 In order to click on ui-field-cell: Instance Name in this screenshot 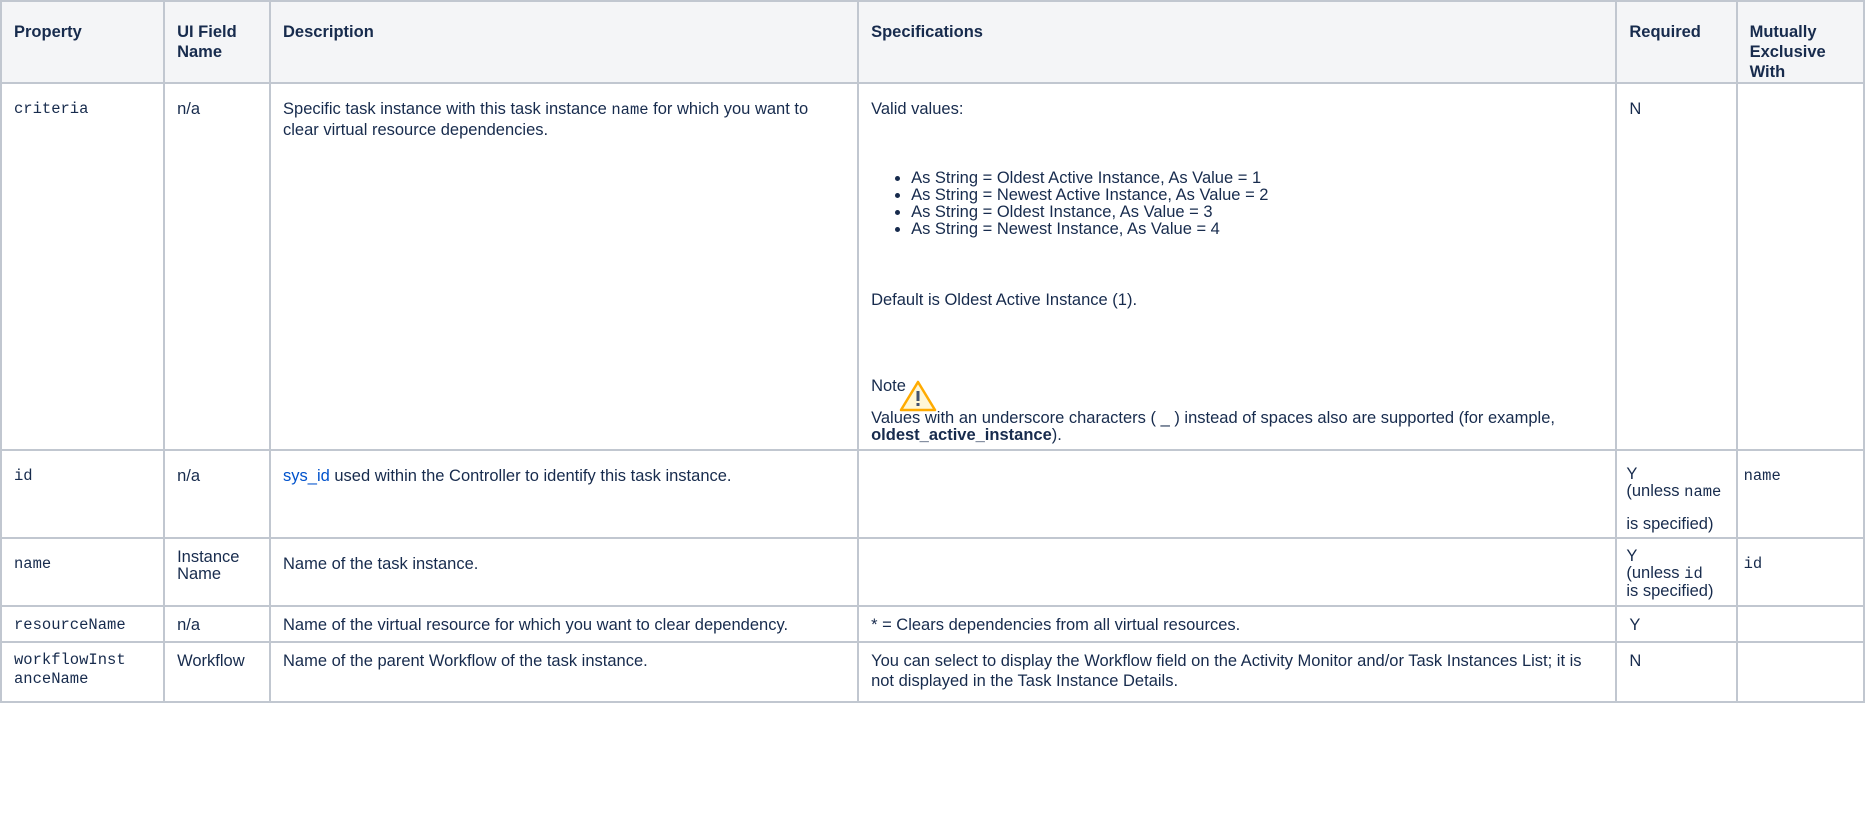, I will do `click(217, 572)`.